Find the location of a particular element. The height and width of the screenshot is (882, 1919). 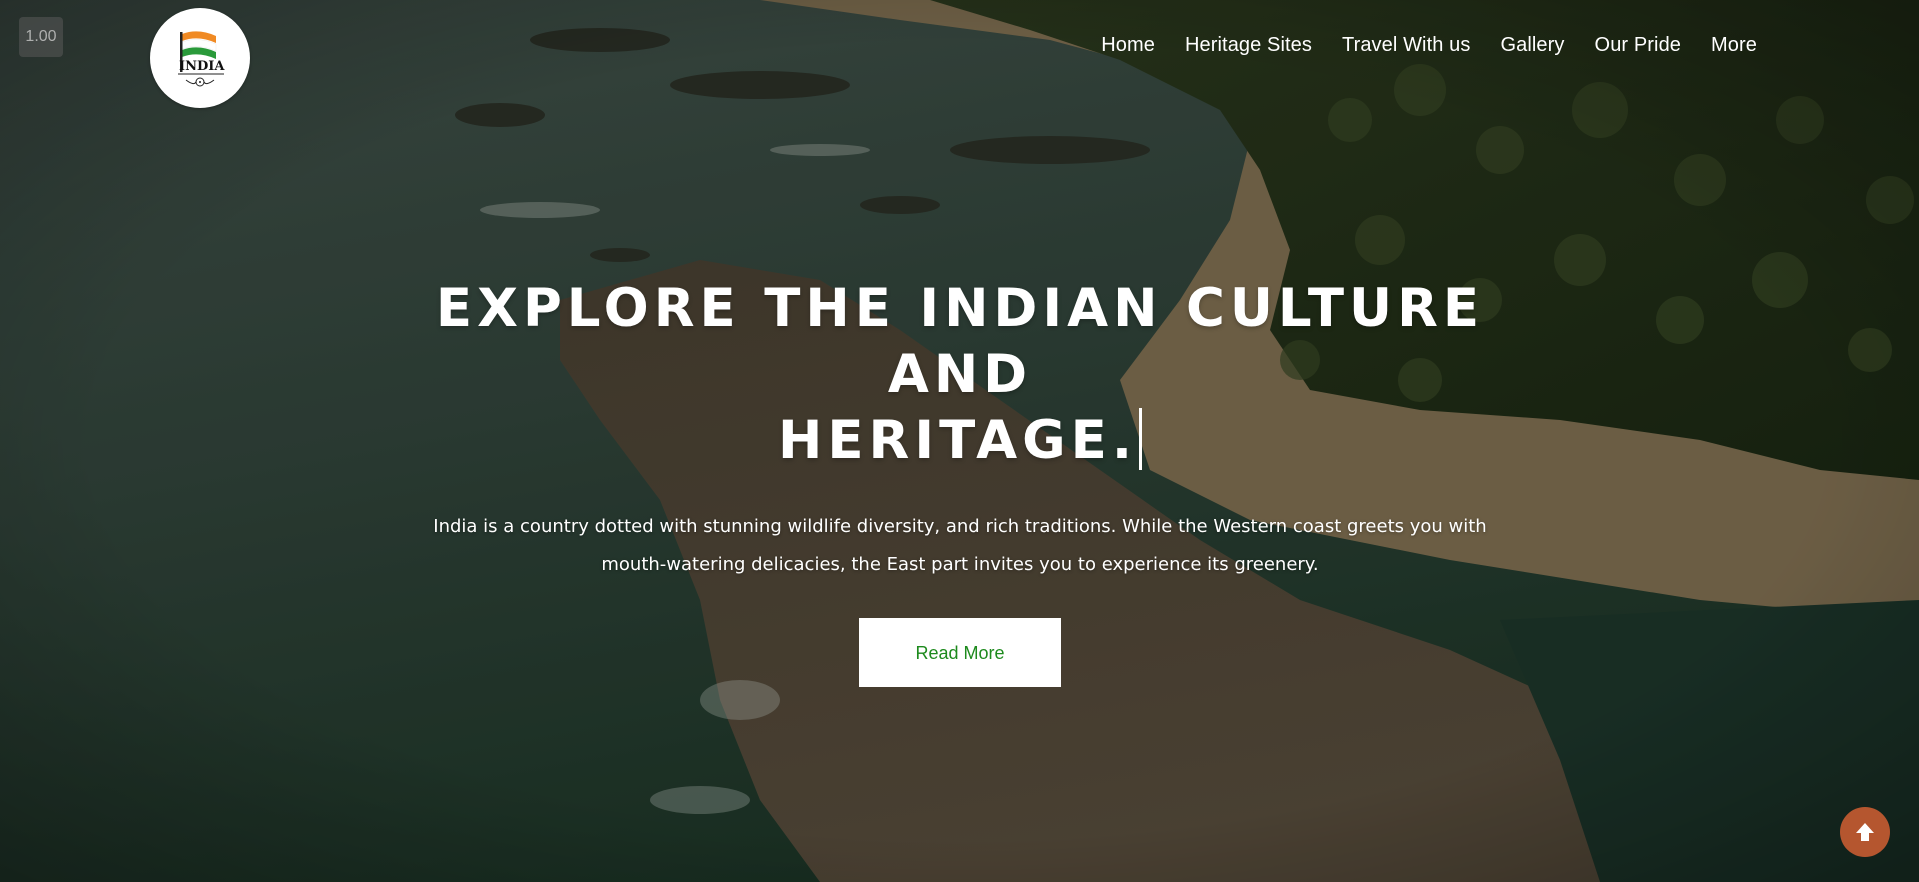

hero-title: EXPLORE THE INDIAN CULTURE AND HERITAGE. is located at coordinates (960, 375).